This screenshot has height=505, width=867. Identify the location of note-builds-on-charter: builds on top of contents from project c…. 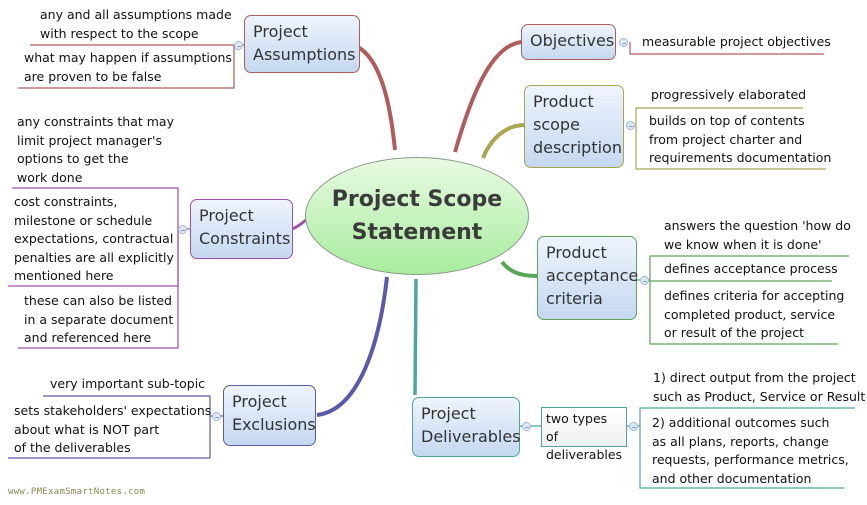
(740, 139).